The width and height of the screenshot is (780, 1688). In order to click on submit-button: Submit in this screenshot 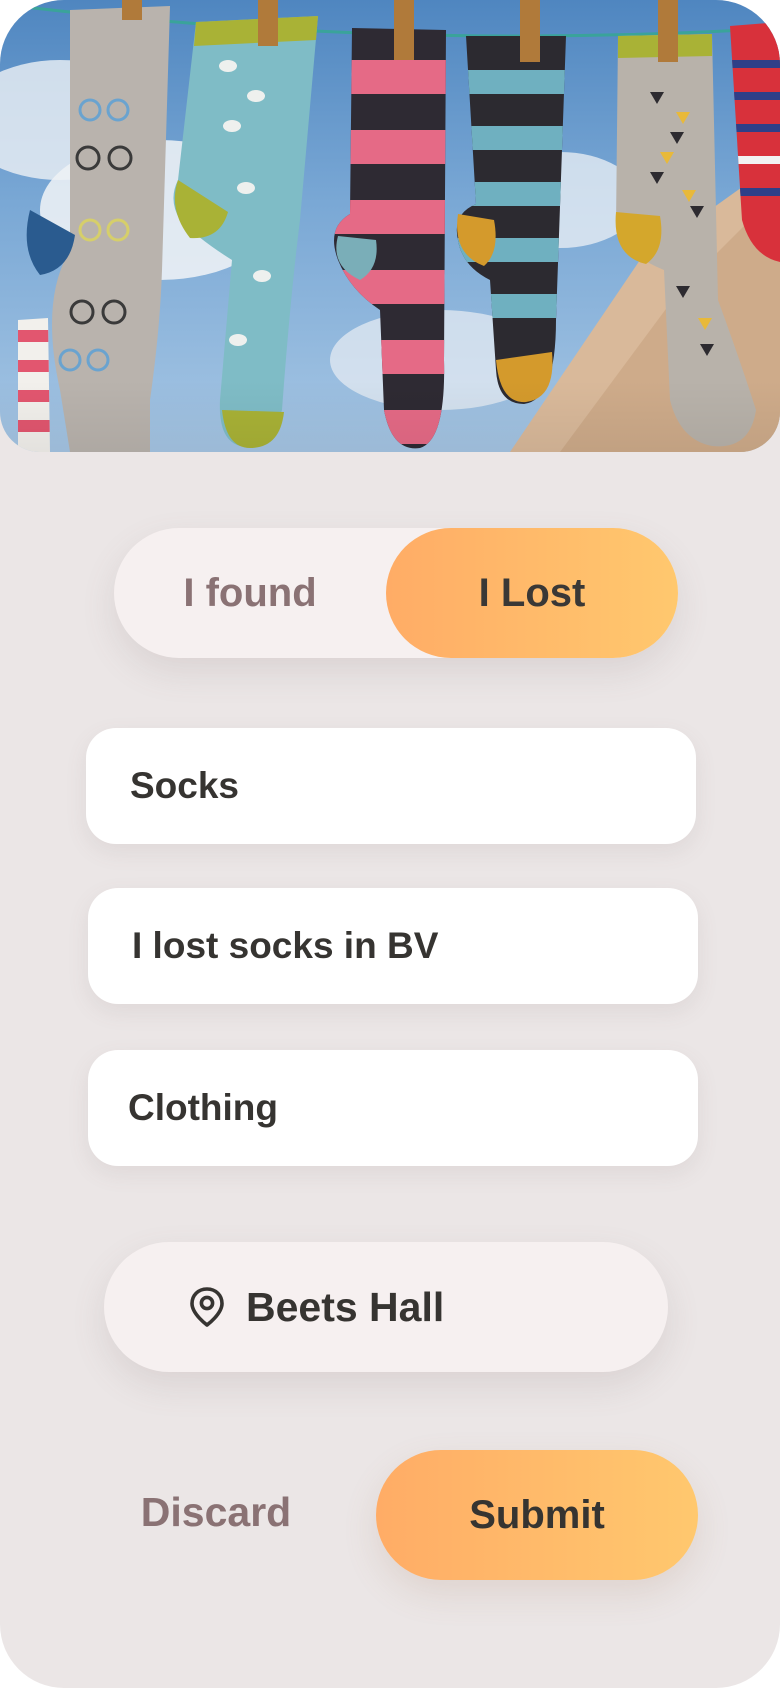, I will do `click(537, 1515)`.